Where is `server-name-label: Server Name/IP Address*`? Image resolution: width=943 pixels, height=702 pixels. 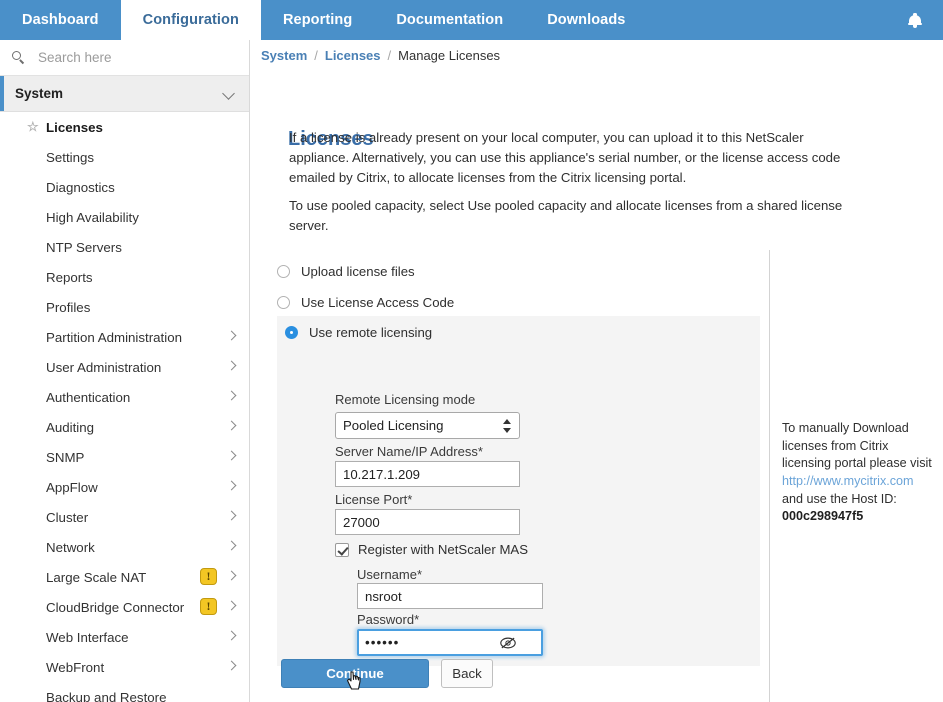
server-name-label: Server Name/IP Address* is located at coordinates (409, 451).